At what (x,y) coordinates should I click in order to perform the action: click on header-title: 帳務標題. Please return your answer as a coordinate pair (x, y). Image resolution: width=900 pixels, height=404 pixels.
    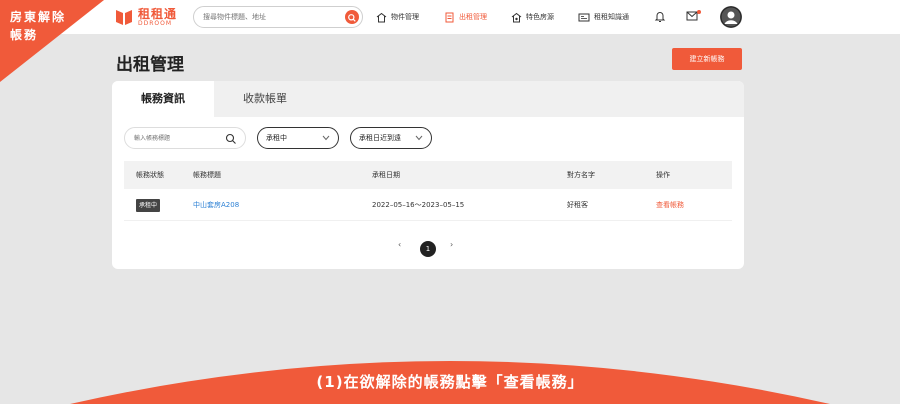
    Looking at the image, I should click on (207, 175).